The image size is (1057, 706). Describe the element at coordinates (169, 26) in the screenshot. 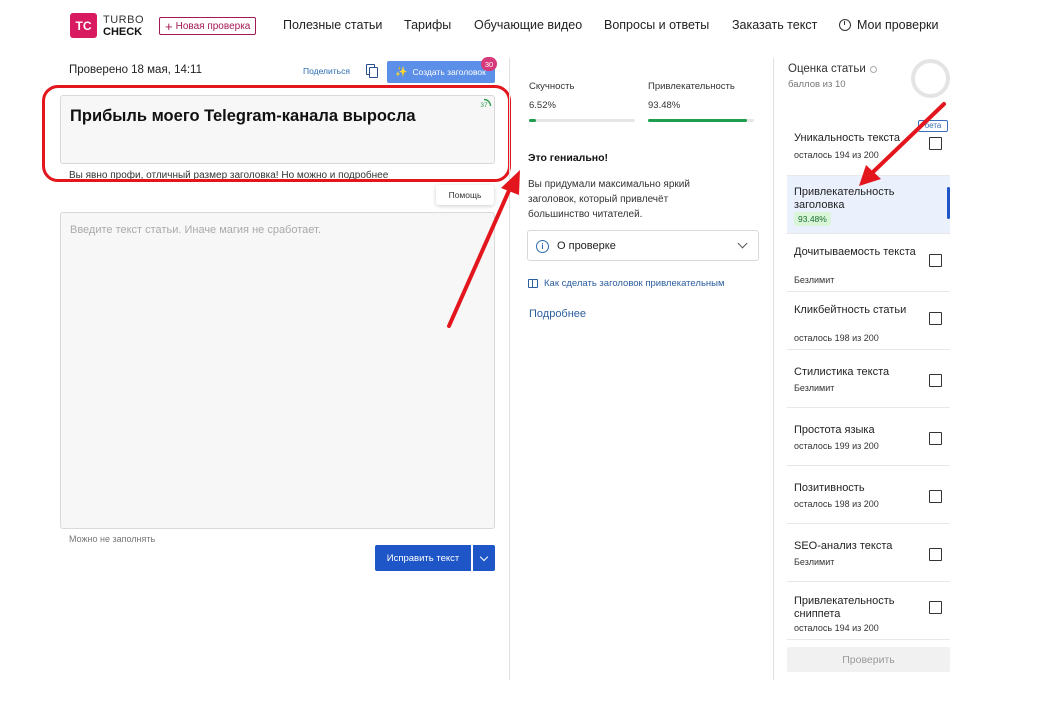

I see `plus-icon: +` at that location.